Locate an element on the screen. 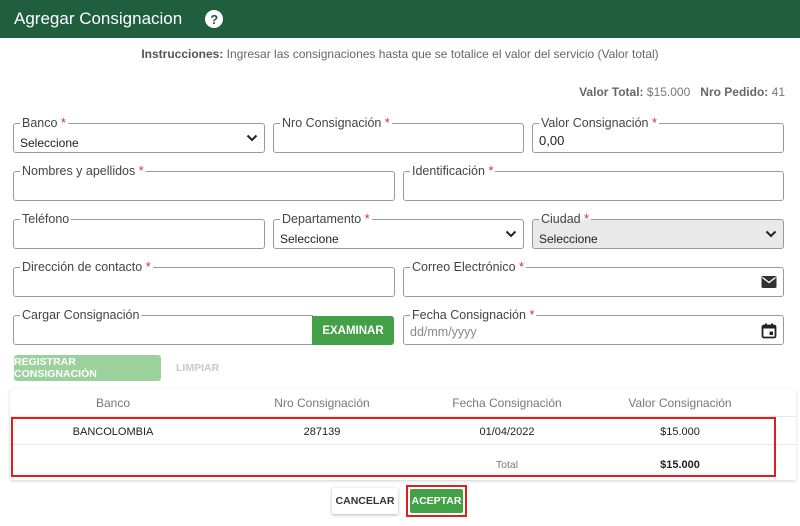  departamento-label: Departamento is located at coordinates (322, 219).